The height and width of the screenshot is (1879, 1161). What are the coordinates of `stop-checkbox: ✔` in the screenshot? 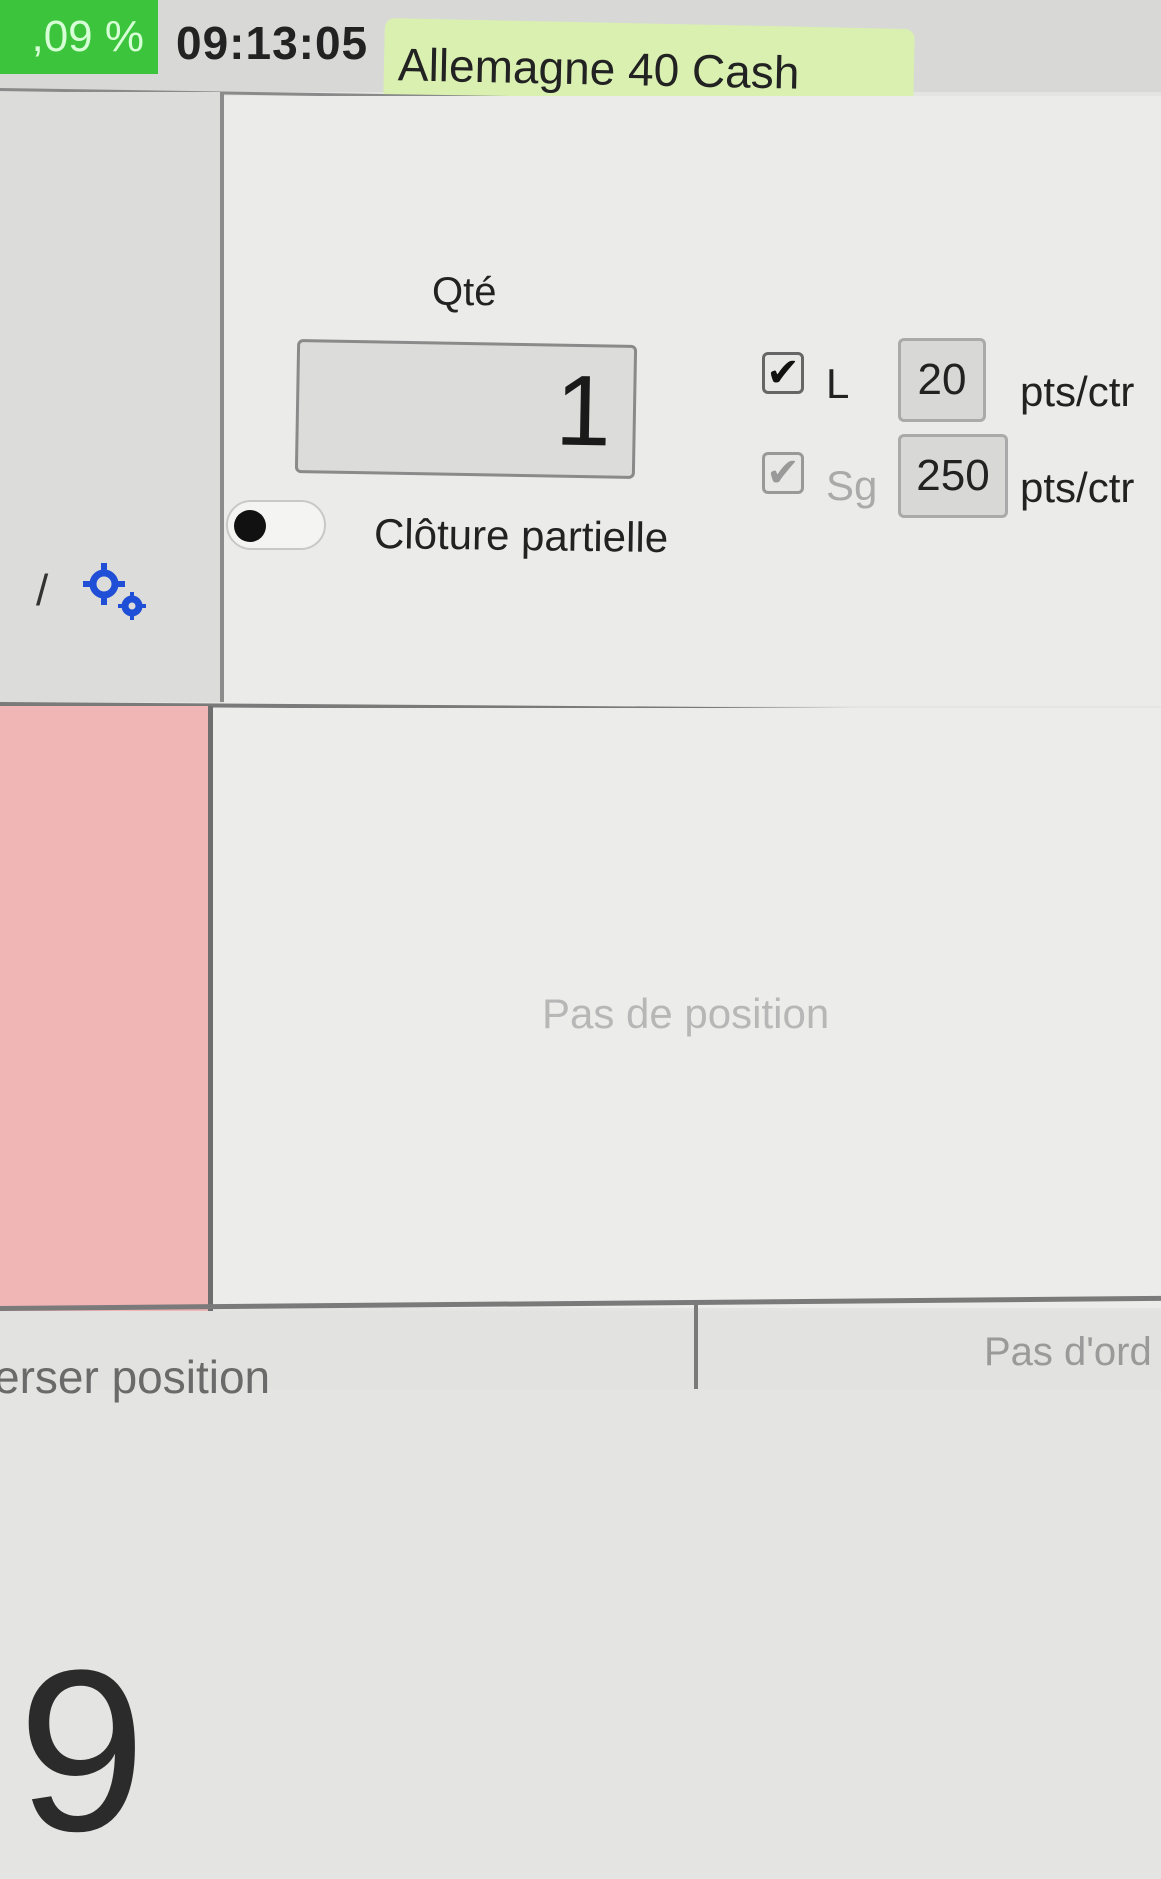 It's located at (783, 473).